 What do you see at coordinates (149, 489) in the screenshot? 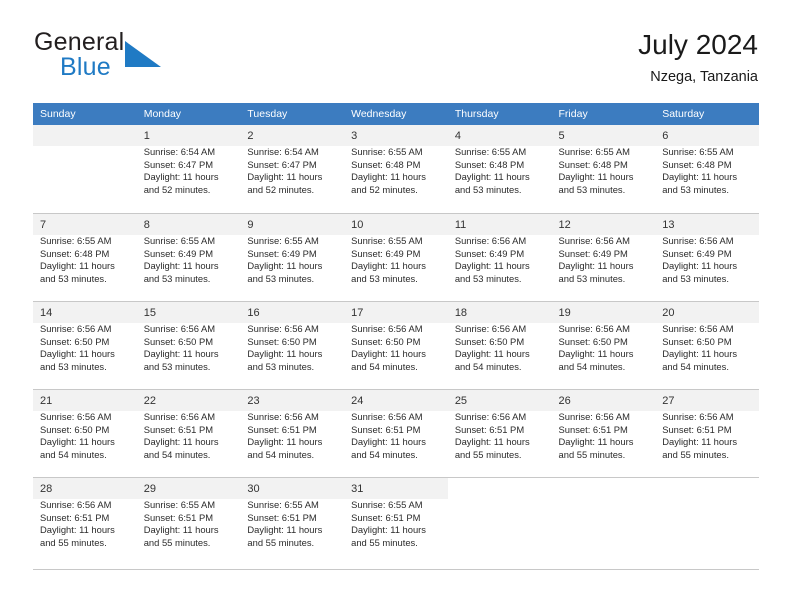
I see `day-number: 29` at bounding box center [149, 489].